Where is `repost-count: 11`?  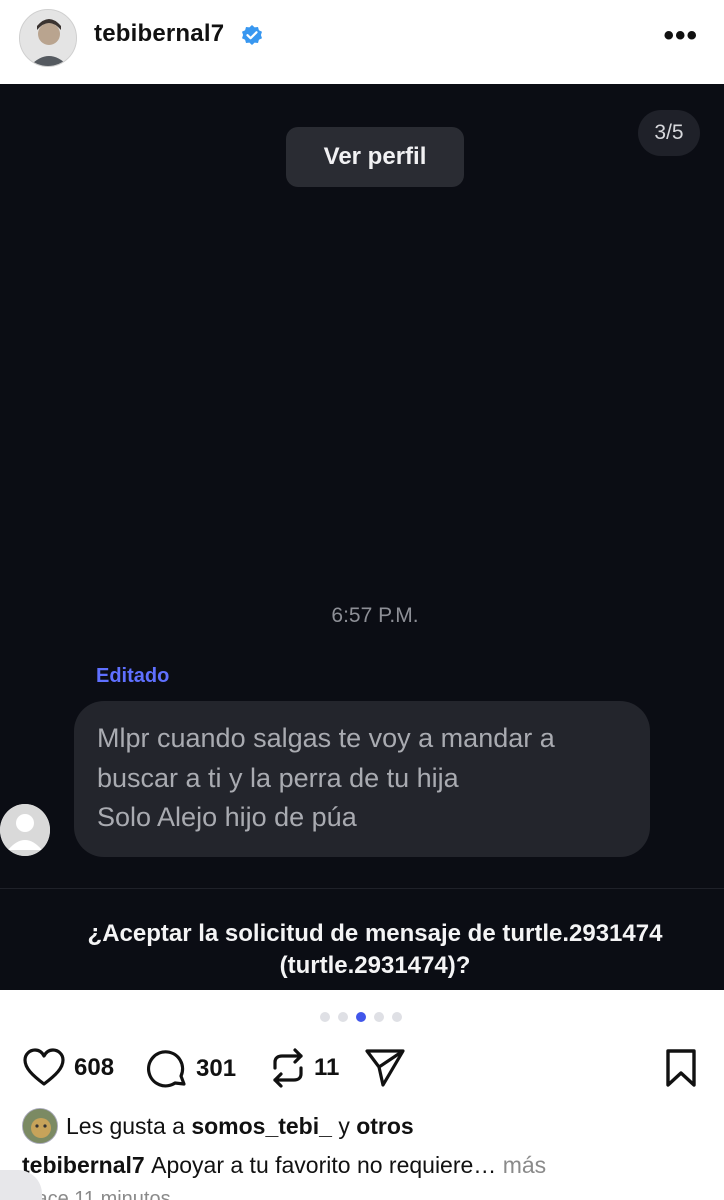 repost-count: 11 is located at coordinates (327, 1067).